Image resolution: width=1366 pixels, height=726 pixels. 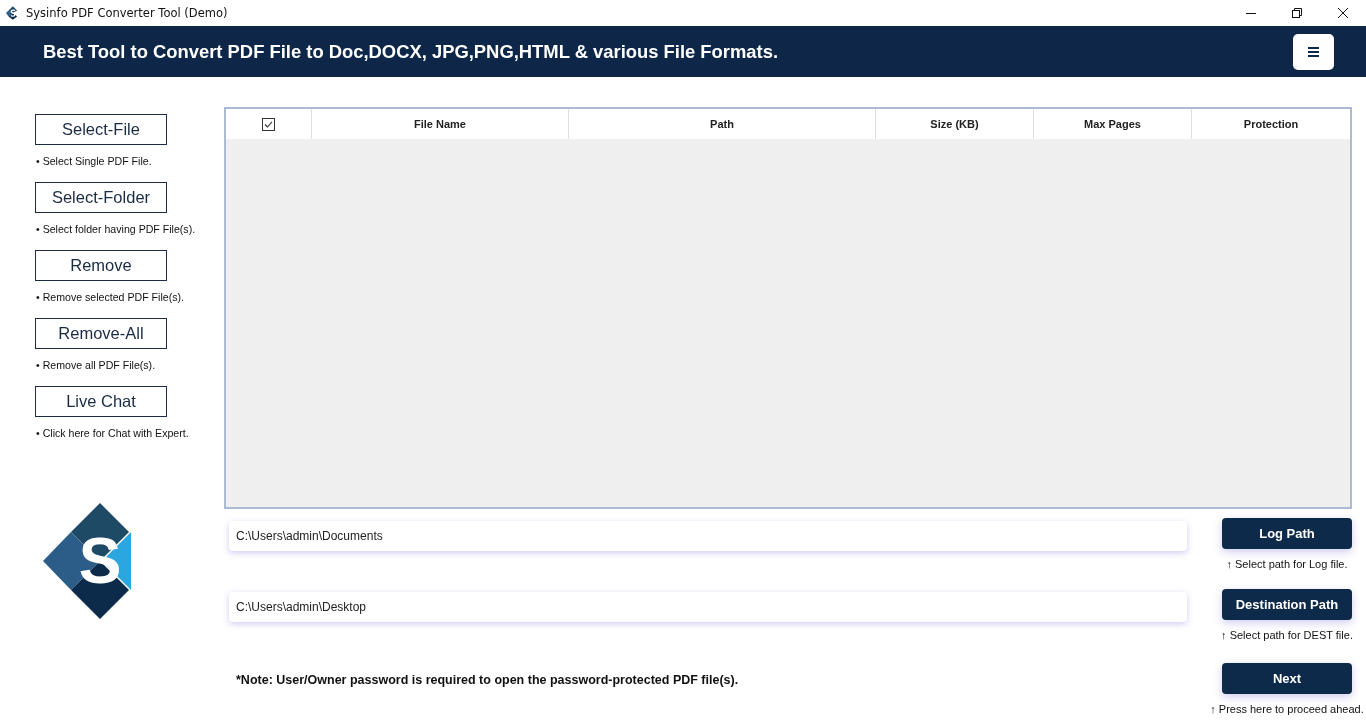 I want to click on menu-icon, so click(x=1313, y=51).